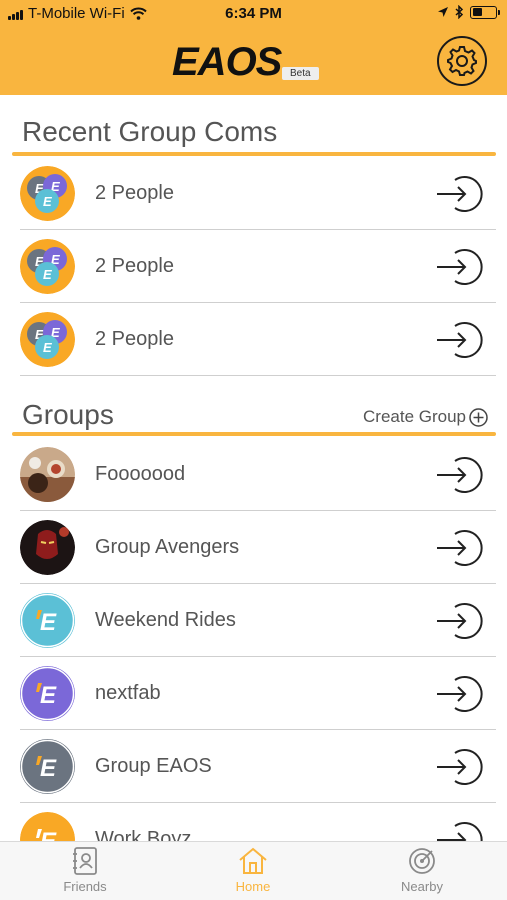 The height and width of the screenshot is (900, 507). Describe the element at coordinates (258, 474) in the screenshot. I see `group-item: Fooooood` at that location.